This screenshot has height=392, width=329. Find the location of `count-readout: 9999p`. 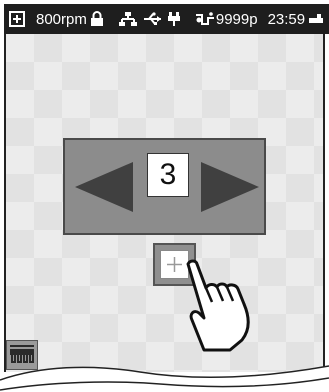

count-readout: 9999p is located at coordinates (236, 19).